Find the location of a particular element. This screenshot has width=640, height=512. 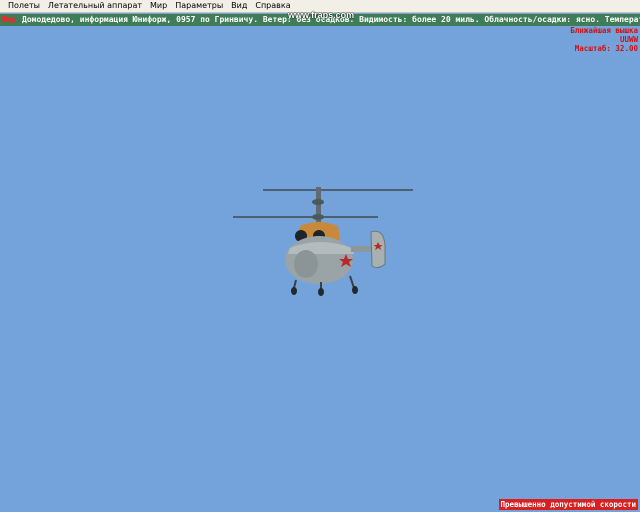

menu-world: Мир is located at coordinates (158, 6).